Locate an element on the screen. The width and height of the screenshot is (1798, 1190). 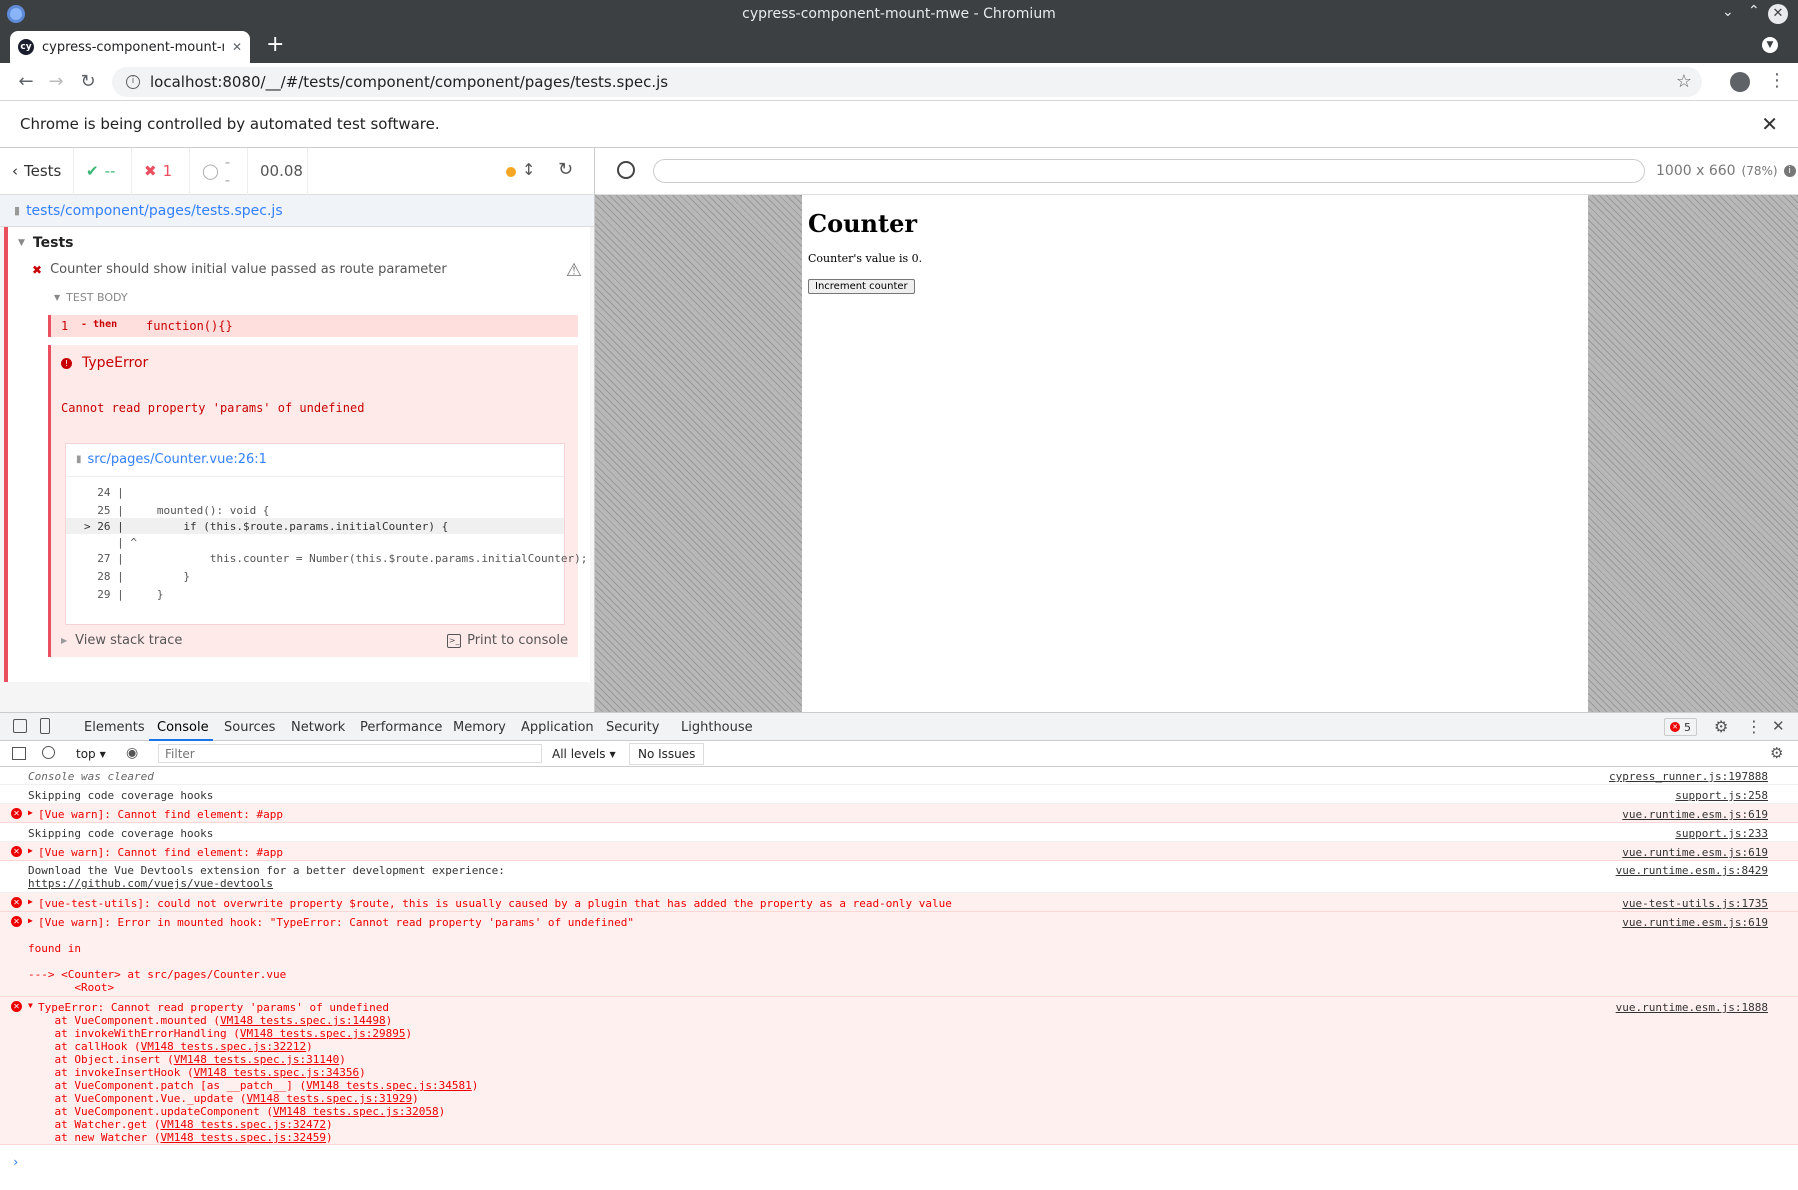
source-link: vue.runtime.esm.js:8429 is located at coordinates (1692, 870).